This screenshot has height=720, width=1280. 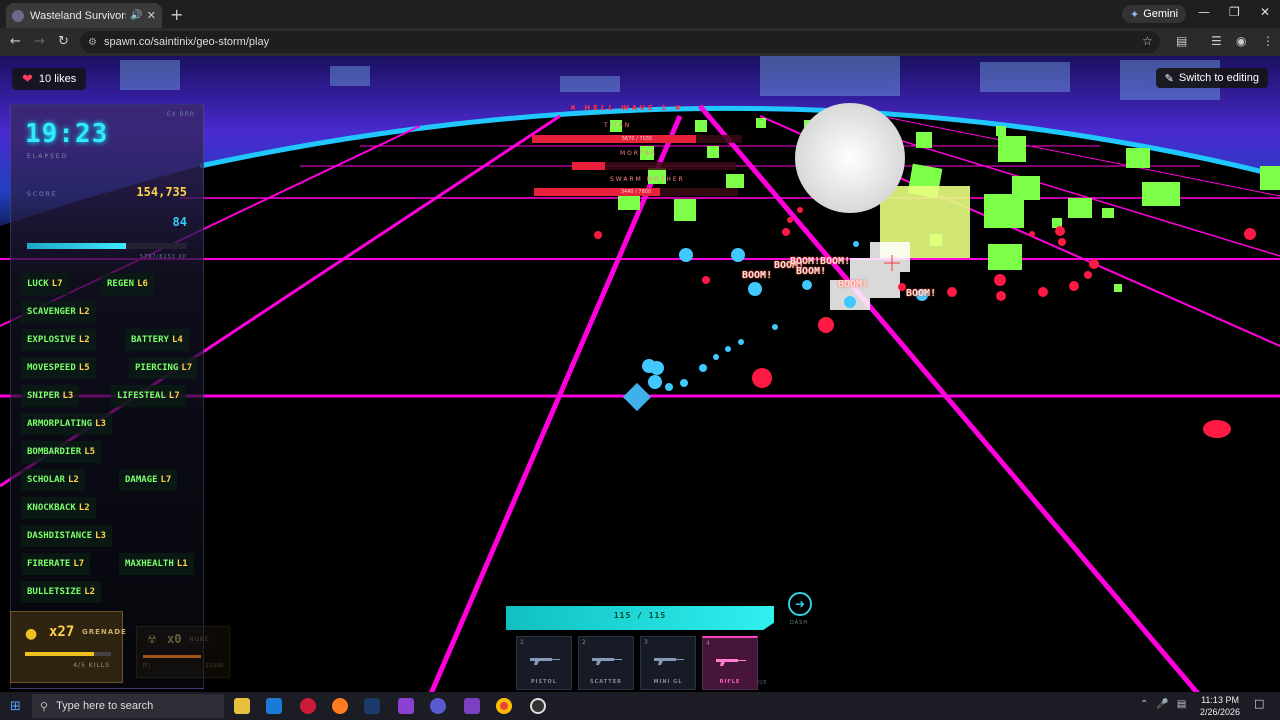 What do you see at coordinates (1216, 41) in the screenshot?
I see `reading-list-icon: ☰` at bounding box center [1216, 41].